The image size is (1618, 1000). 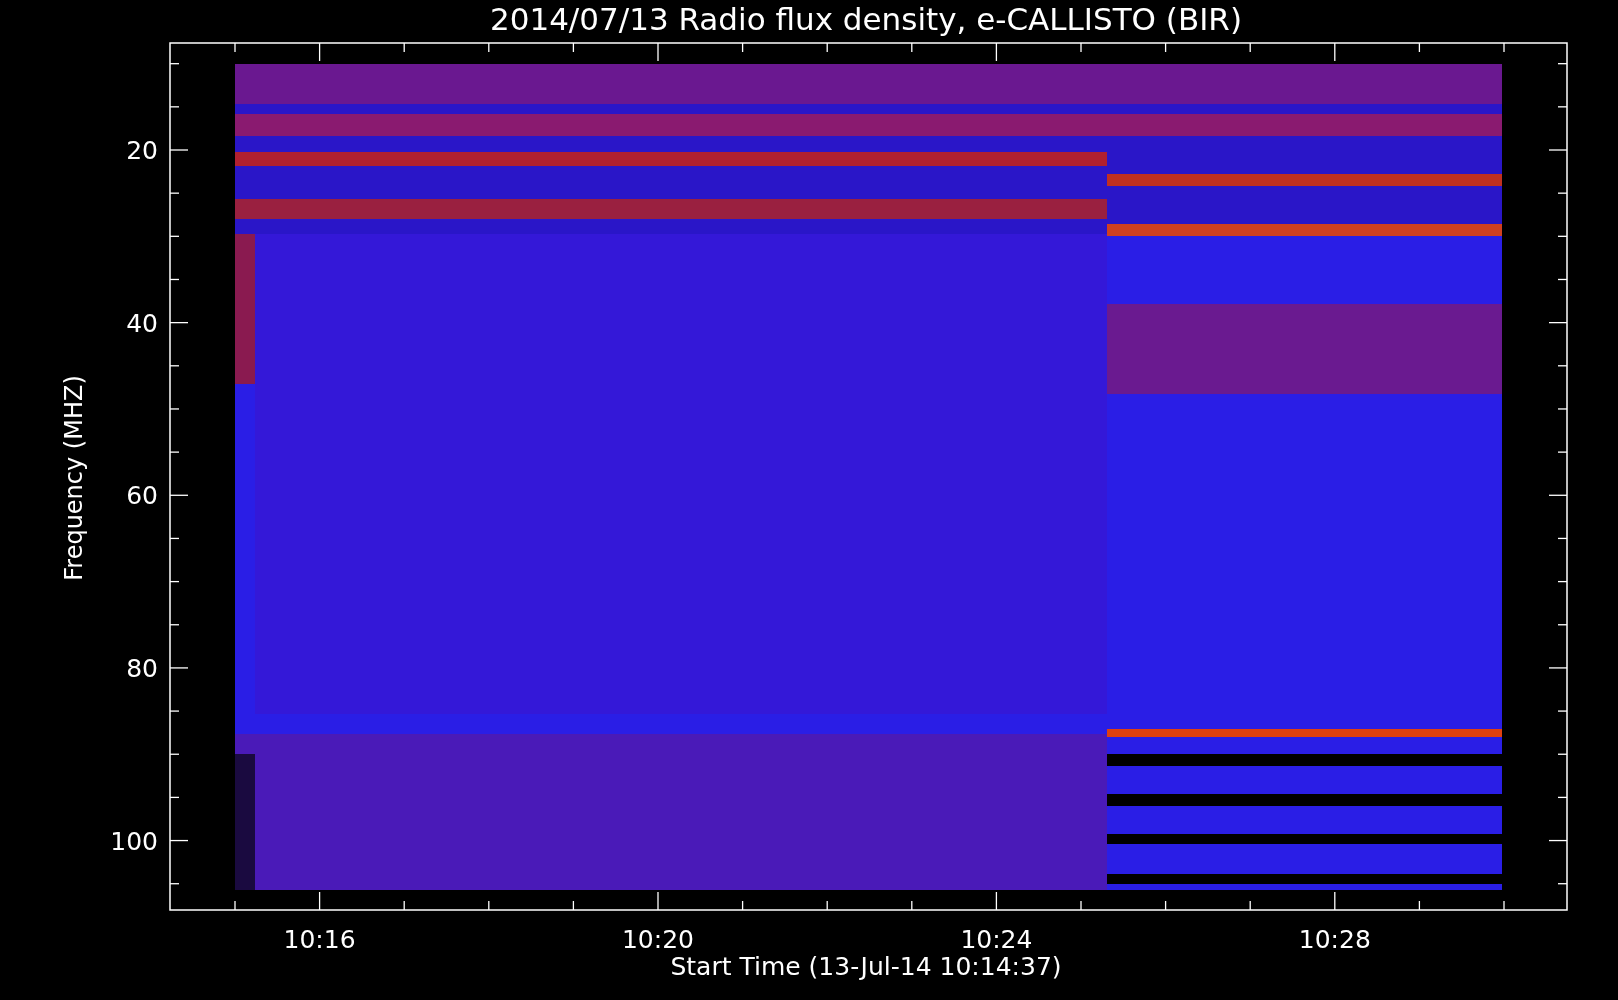 I want to click on x-tick-label: 10:24, so click(x=996, y=939).